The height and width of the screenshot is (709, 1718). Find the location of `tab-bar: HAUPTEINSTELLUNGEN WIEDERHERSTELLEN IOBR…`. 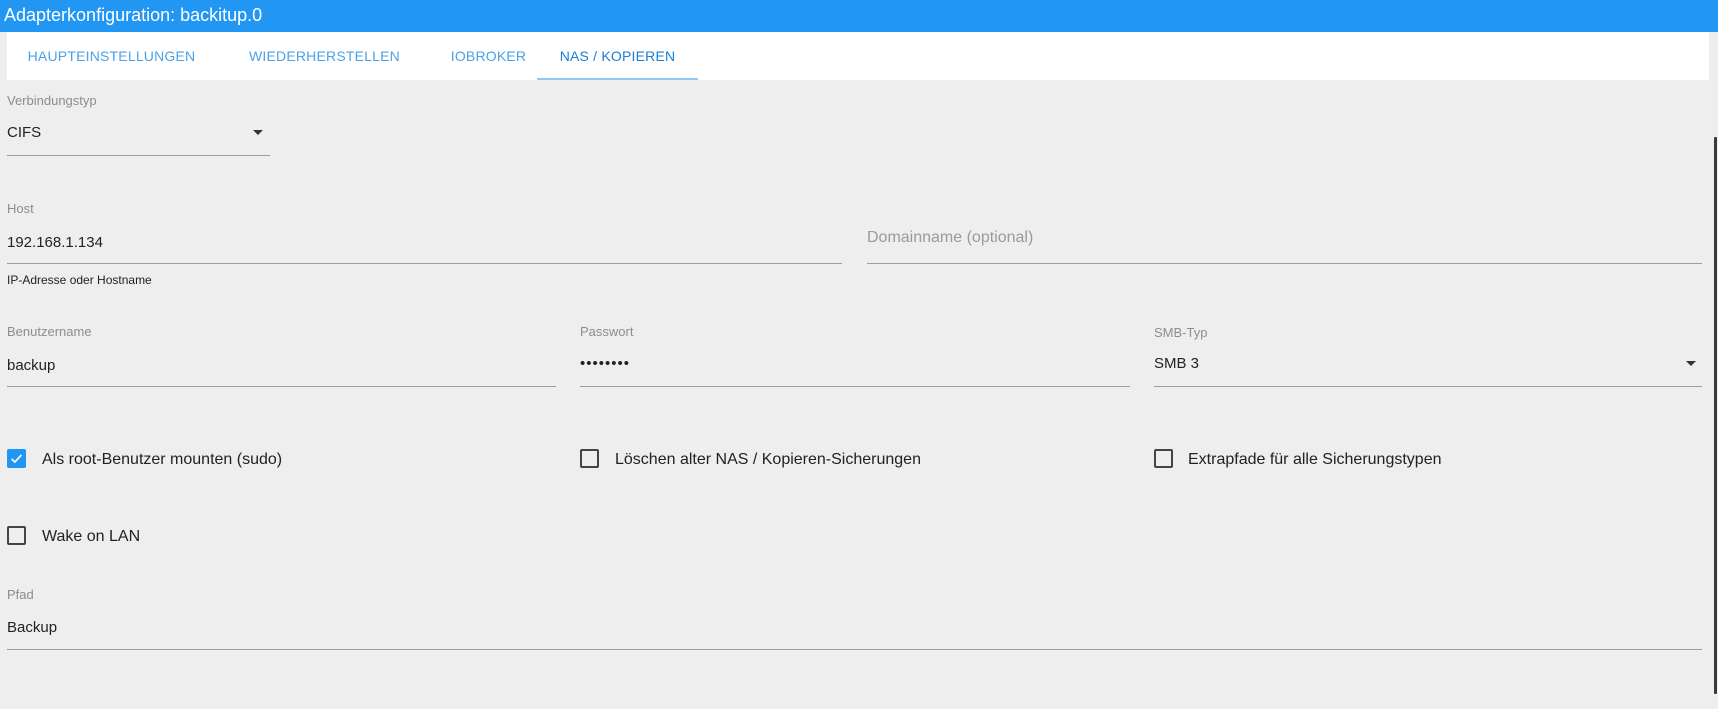

tab-bar: HAUPTEINSTELLUNGEN WIEDERHERSTELLEN IOBR… is located at coordinates (858, 56).